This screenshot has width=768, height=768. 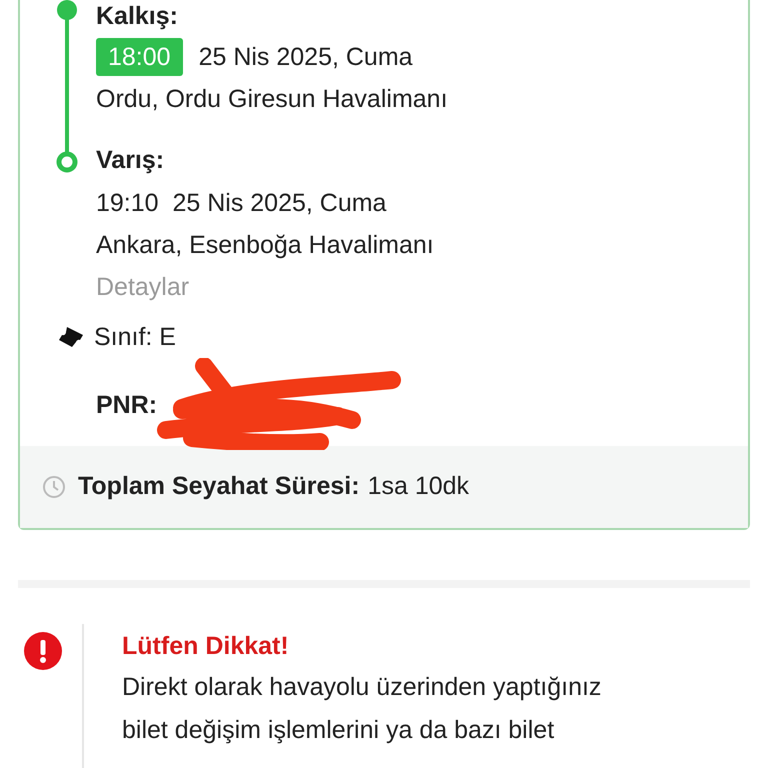 What do you see at coordinates (127, 405) in the screenshot?
I see `pnr-label: PNR:` at bounding box center [127, 405].